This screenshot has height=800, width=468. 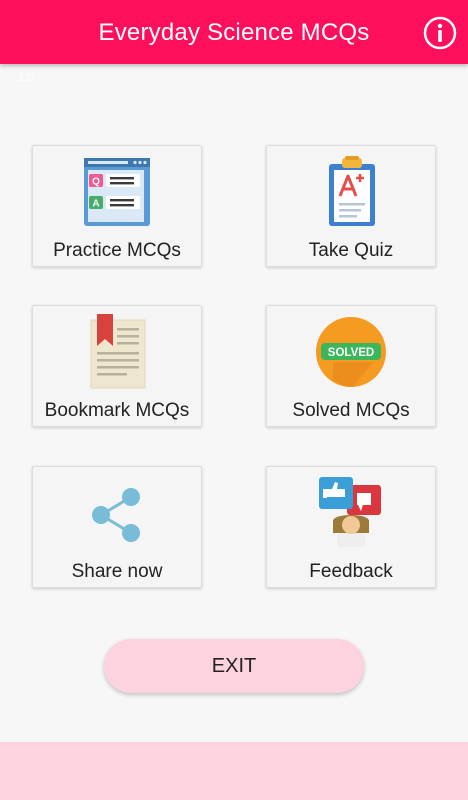 What do you see at coordinates (116, 515) in the screenshot?
I see `share-icon` at bounding box center [116, 515].